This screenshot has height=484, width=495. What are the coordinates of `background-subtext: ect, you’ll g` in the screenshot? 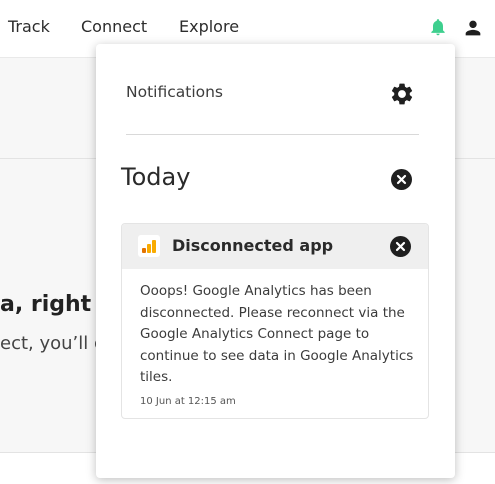 It's located at (53, 343).